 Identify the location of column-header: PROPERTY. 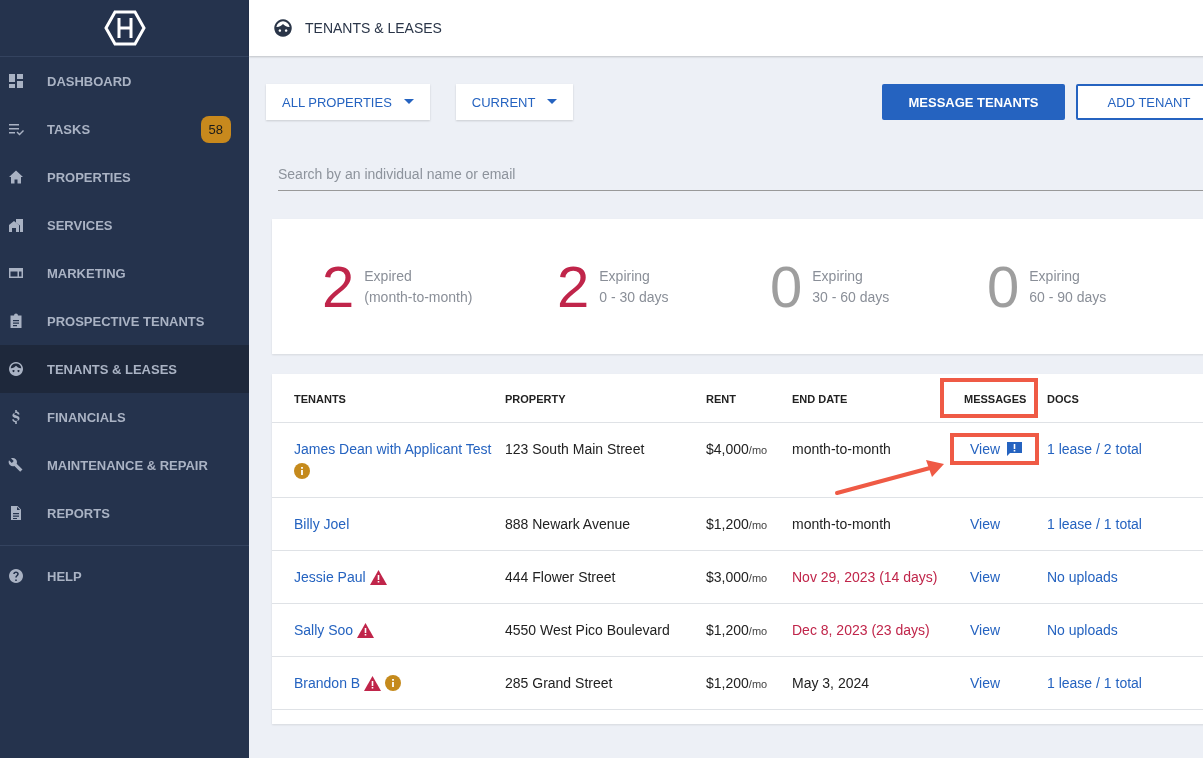
(535, 399).